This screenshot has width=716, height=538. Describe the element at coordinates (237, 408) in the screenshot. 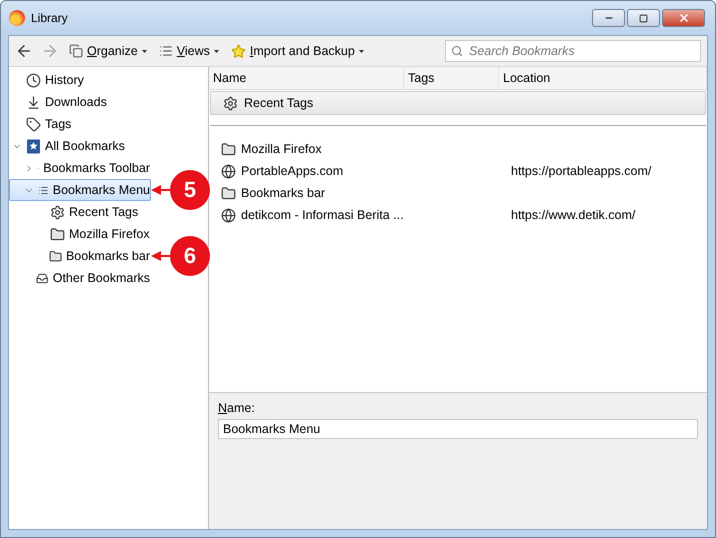

I see `name-label: Name:` at that location.